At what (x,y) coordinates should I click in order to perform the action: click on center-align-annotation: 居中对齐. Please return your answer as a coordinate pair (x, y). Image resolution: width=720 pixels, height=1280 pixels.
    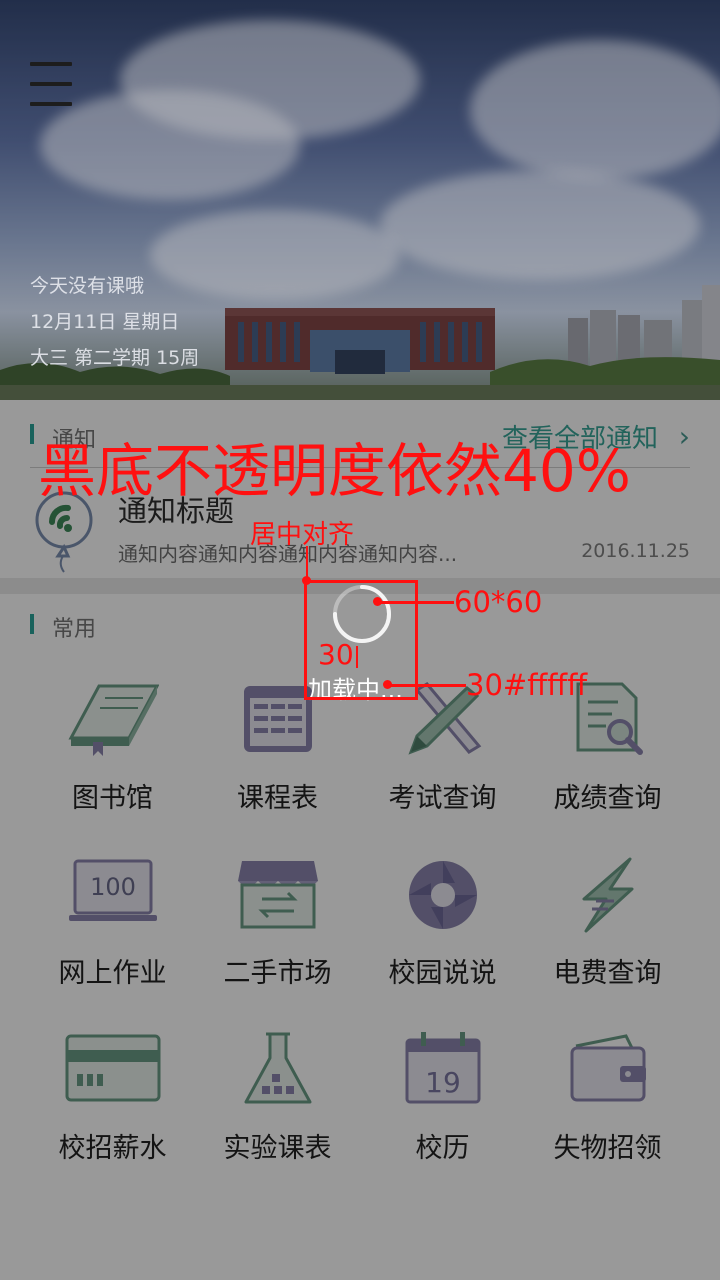
    Looking at the image, I should click on (302, 535).